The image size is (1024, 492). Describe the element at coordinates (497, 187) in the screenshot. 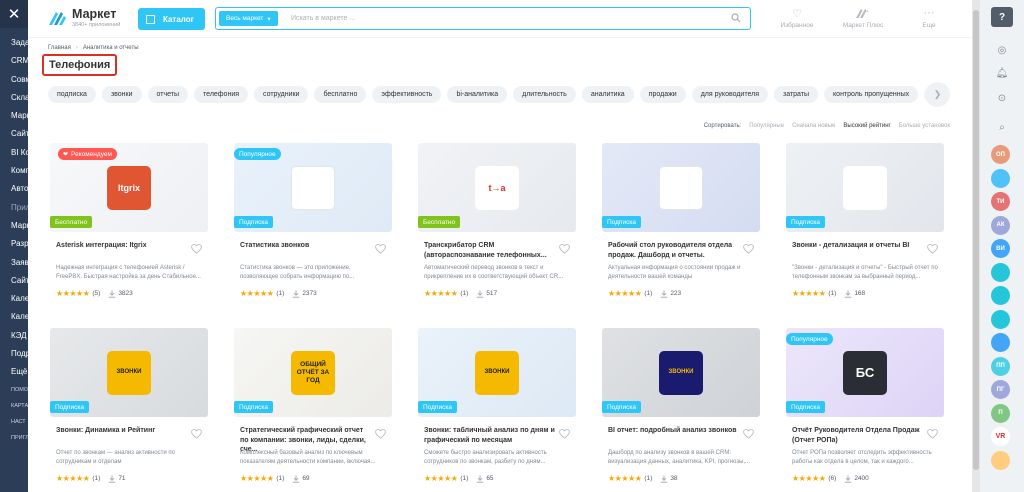

I see `app-card-image: t→a Бесплатно` at that location.